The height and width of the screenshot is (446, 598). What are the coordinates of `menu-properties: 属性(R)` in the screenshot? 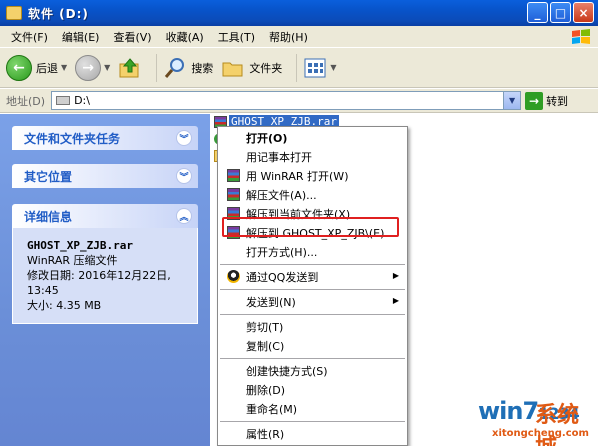 It's located at (312, 433).